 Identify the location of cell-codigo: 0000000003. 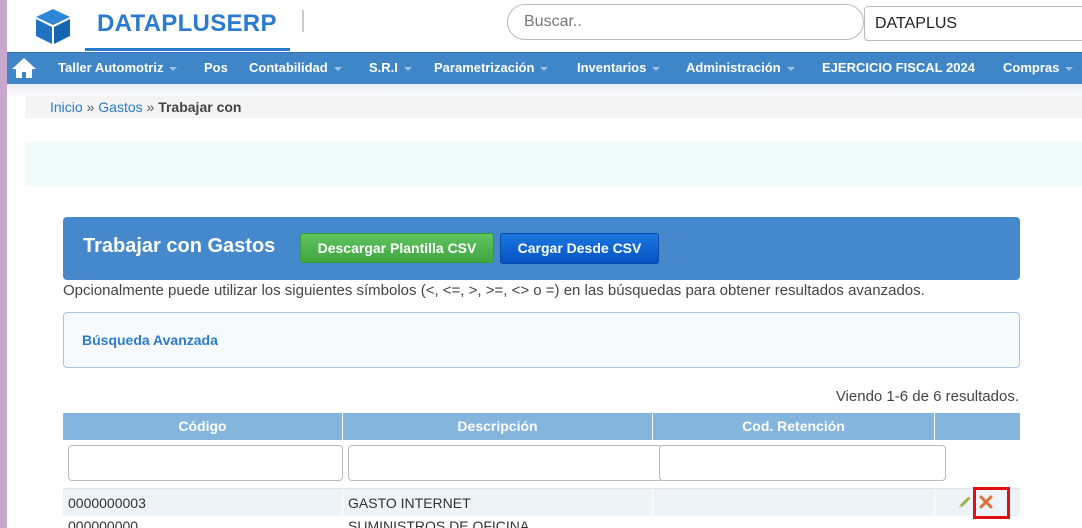
(203, 503).